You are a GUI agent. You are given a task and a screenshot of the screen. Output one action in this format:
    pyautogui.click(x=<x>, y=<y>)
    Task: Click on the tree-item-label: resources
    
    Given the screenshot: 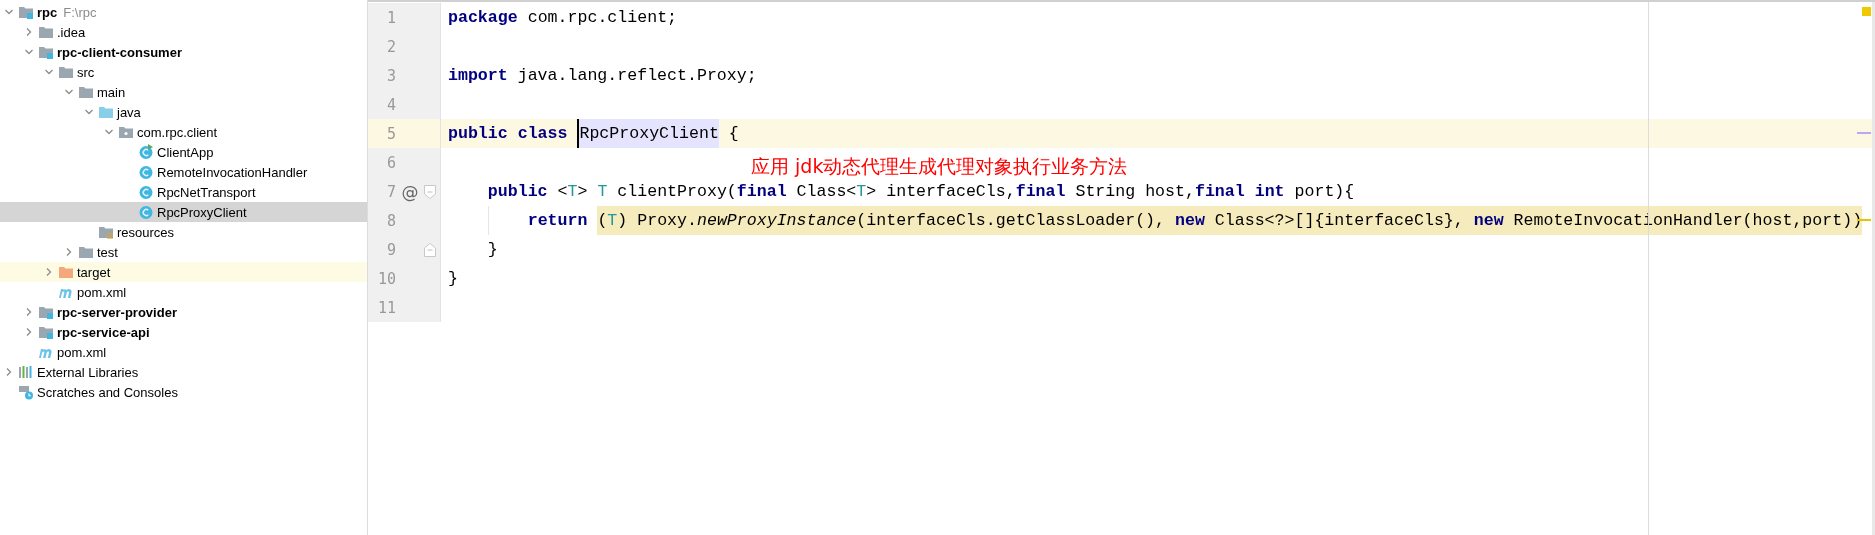 What is the action you would take?
    pyautogui.click(x=146, y=232)
    